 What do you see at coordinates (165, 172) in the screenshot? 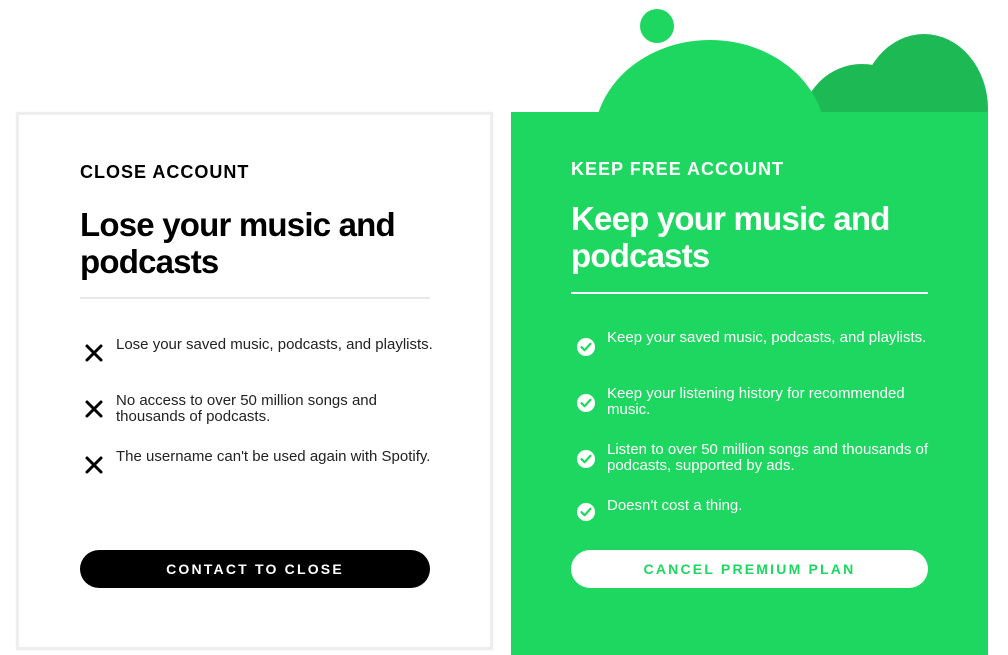
I see `close-account-heading: CLOSE ACCOUNT` at bounding box center [165, 172].